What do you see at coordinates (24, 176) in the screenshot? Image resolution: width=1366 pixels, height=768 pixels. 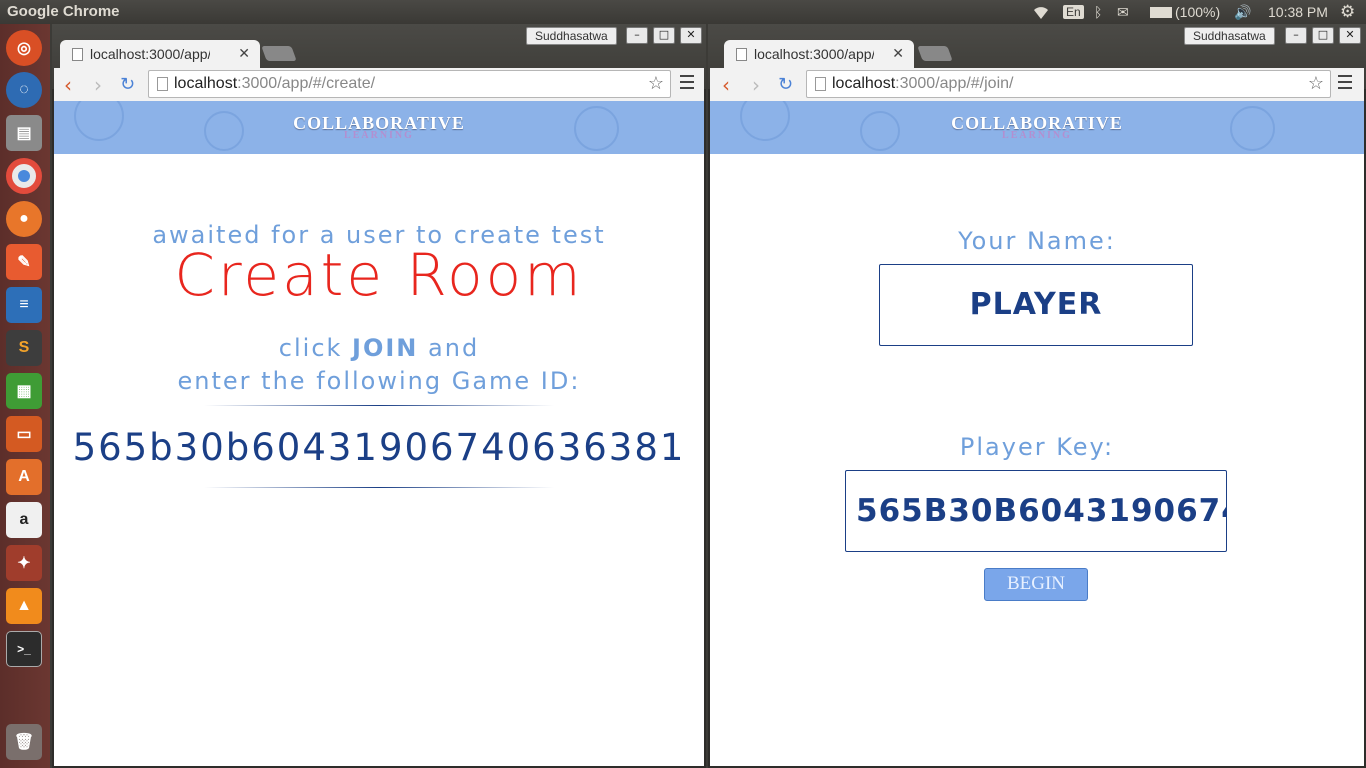 I see `chrome-icon` at bounding box center [24, 176].